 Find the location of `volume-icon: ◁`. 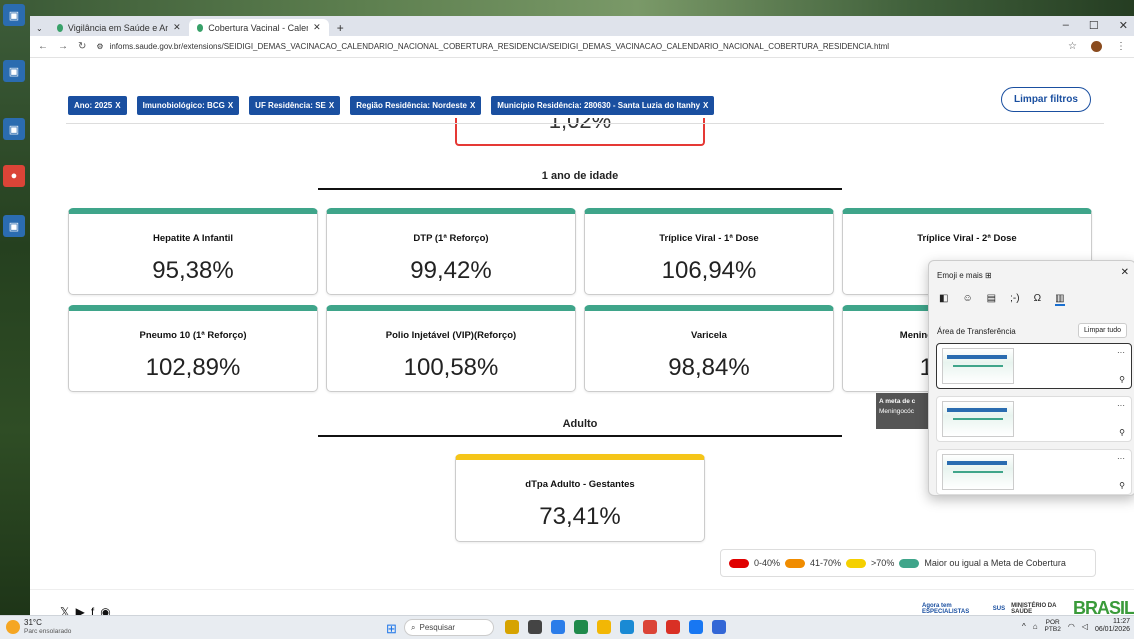

volume-icon: ◁ is located at coordinates (1085, 626).